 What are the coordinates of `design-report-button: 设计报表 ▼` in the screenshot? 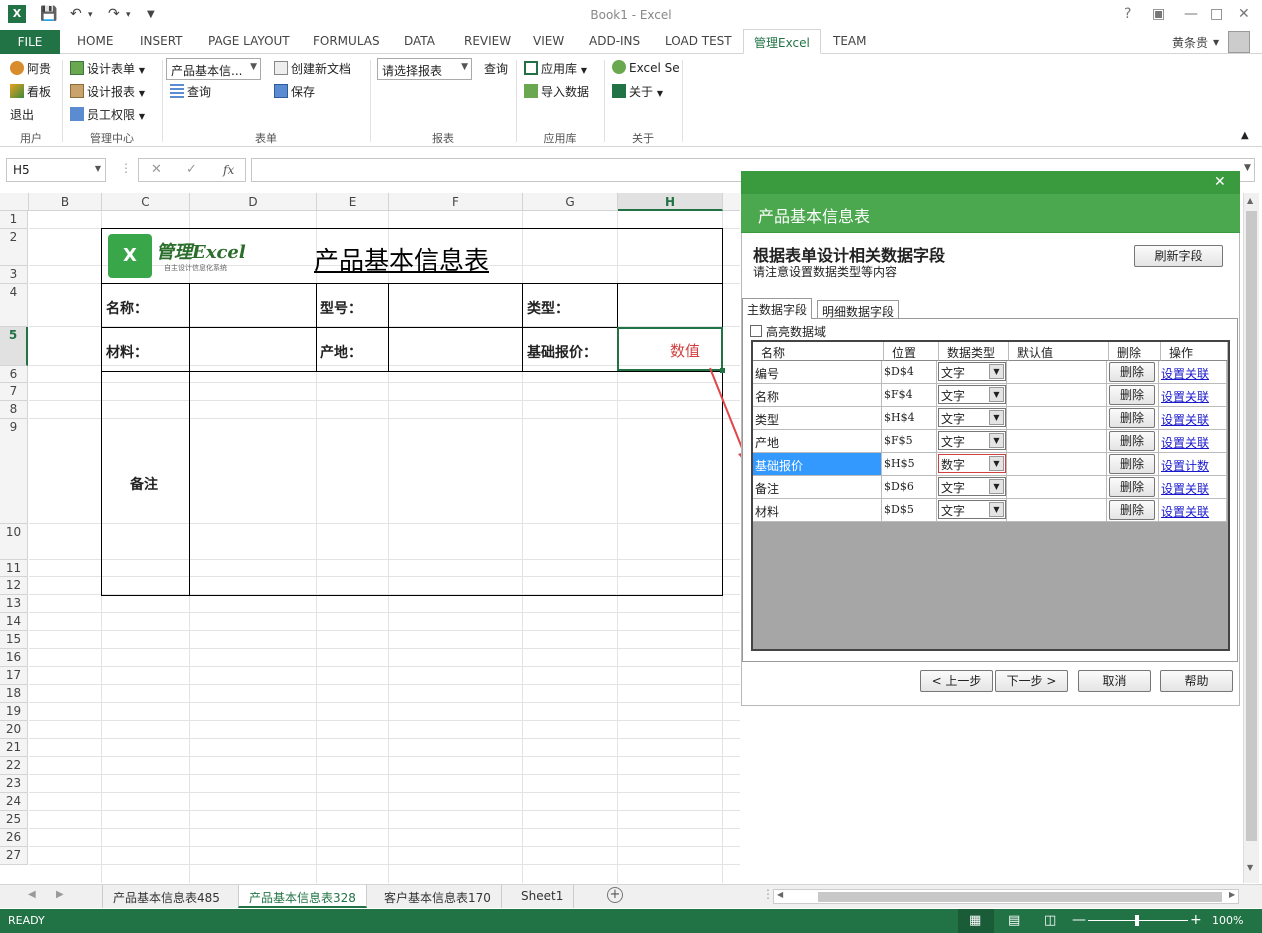 It's located at (107, 91).